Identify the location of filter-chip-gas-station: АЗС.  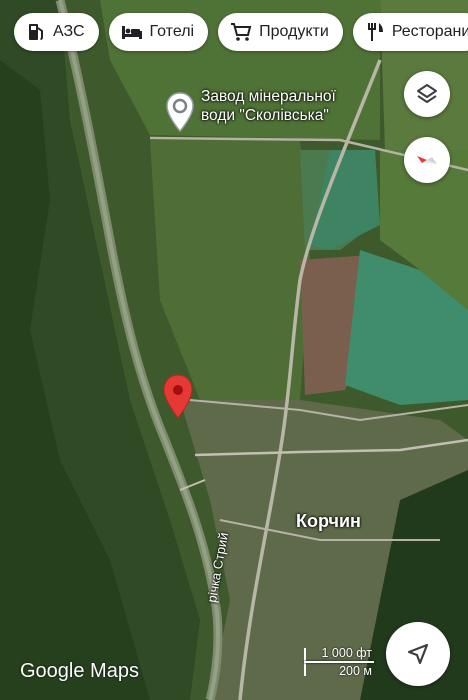
(56, 32).